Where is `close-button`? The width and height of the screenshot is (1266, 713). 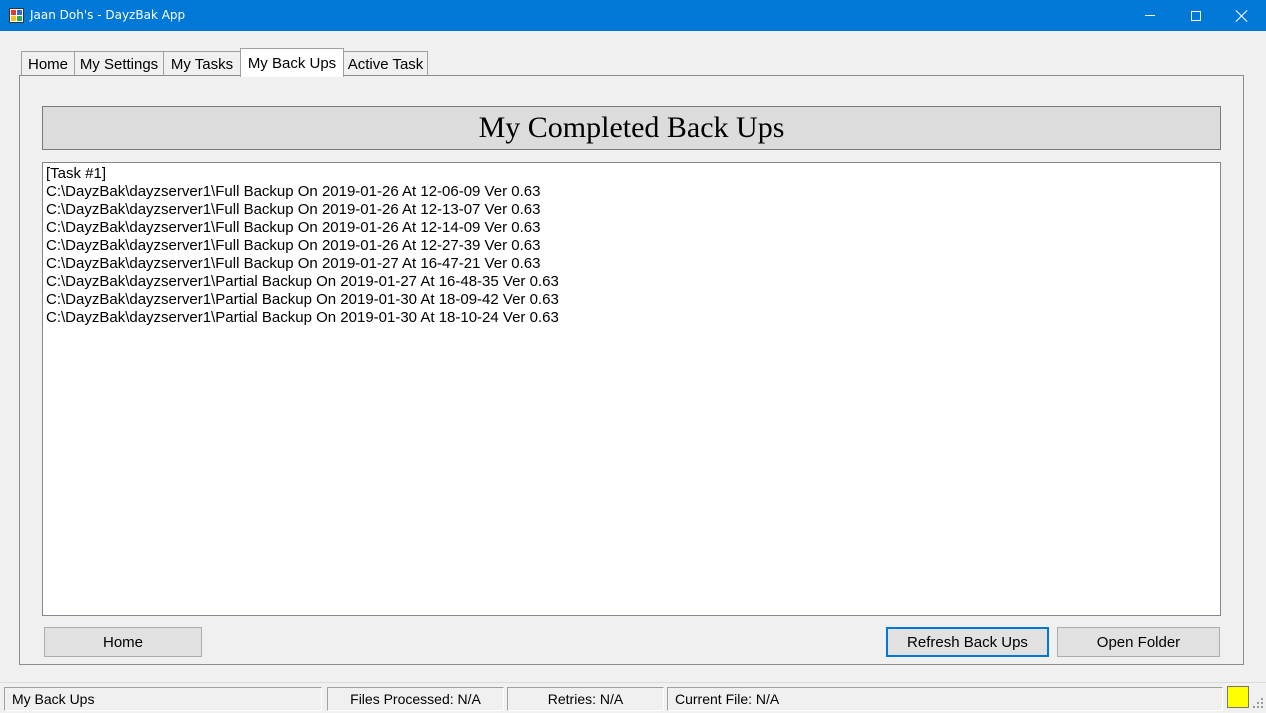 close-button is located at coordinates (1242, 15).